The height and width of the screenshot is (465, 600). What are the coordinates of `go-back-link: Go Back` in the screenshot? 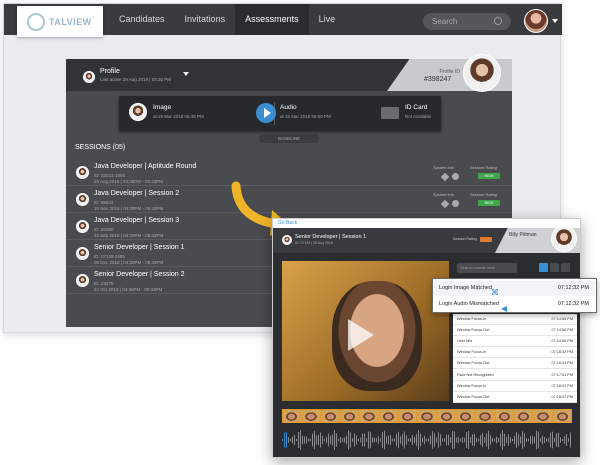 It's located at (426, 223).